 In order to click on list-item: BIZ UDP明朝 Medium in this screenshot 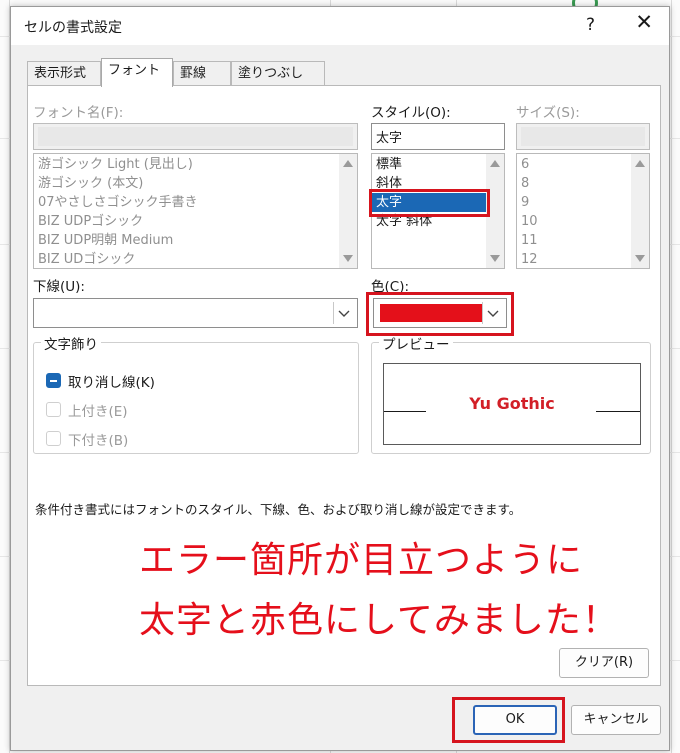, I will do `click(195, 240)`.